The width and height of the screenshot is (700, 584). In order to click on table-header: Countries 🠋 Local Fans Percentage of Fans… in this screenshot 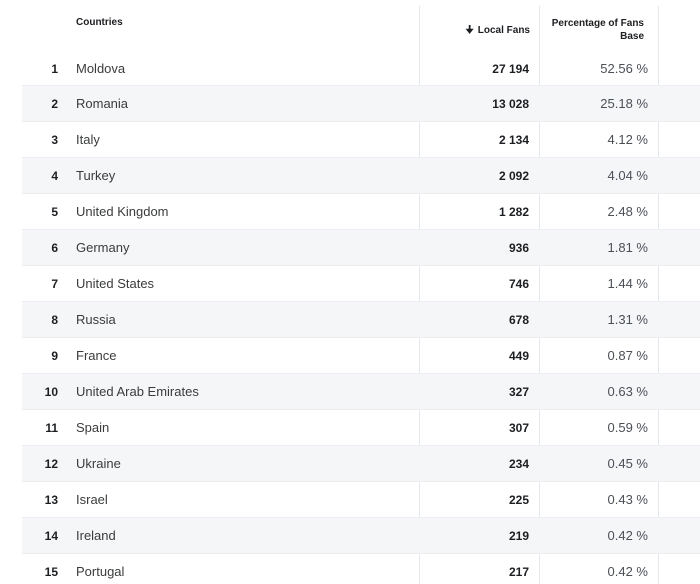, I will do `click(361, 25)`.